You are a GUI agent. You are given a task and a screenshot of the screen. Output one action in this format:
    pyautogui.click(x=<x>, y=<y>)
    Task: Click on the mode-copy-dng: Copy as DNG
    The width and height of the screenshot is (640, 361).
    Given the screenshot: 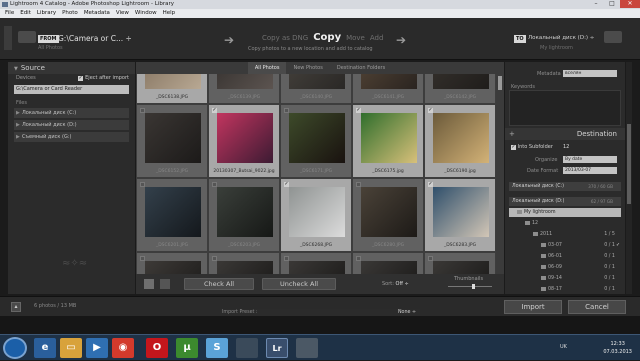 What is the action you would take?
    pyautogui.click(x=285, y=38)
    